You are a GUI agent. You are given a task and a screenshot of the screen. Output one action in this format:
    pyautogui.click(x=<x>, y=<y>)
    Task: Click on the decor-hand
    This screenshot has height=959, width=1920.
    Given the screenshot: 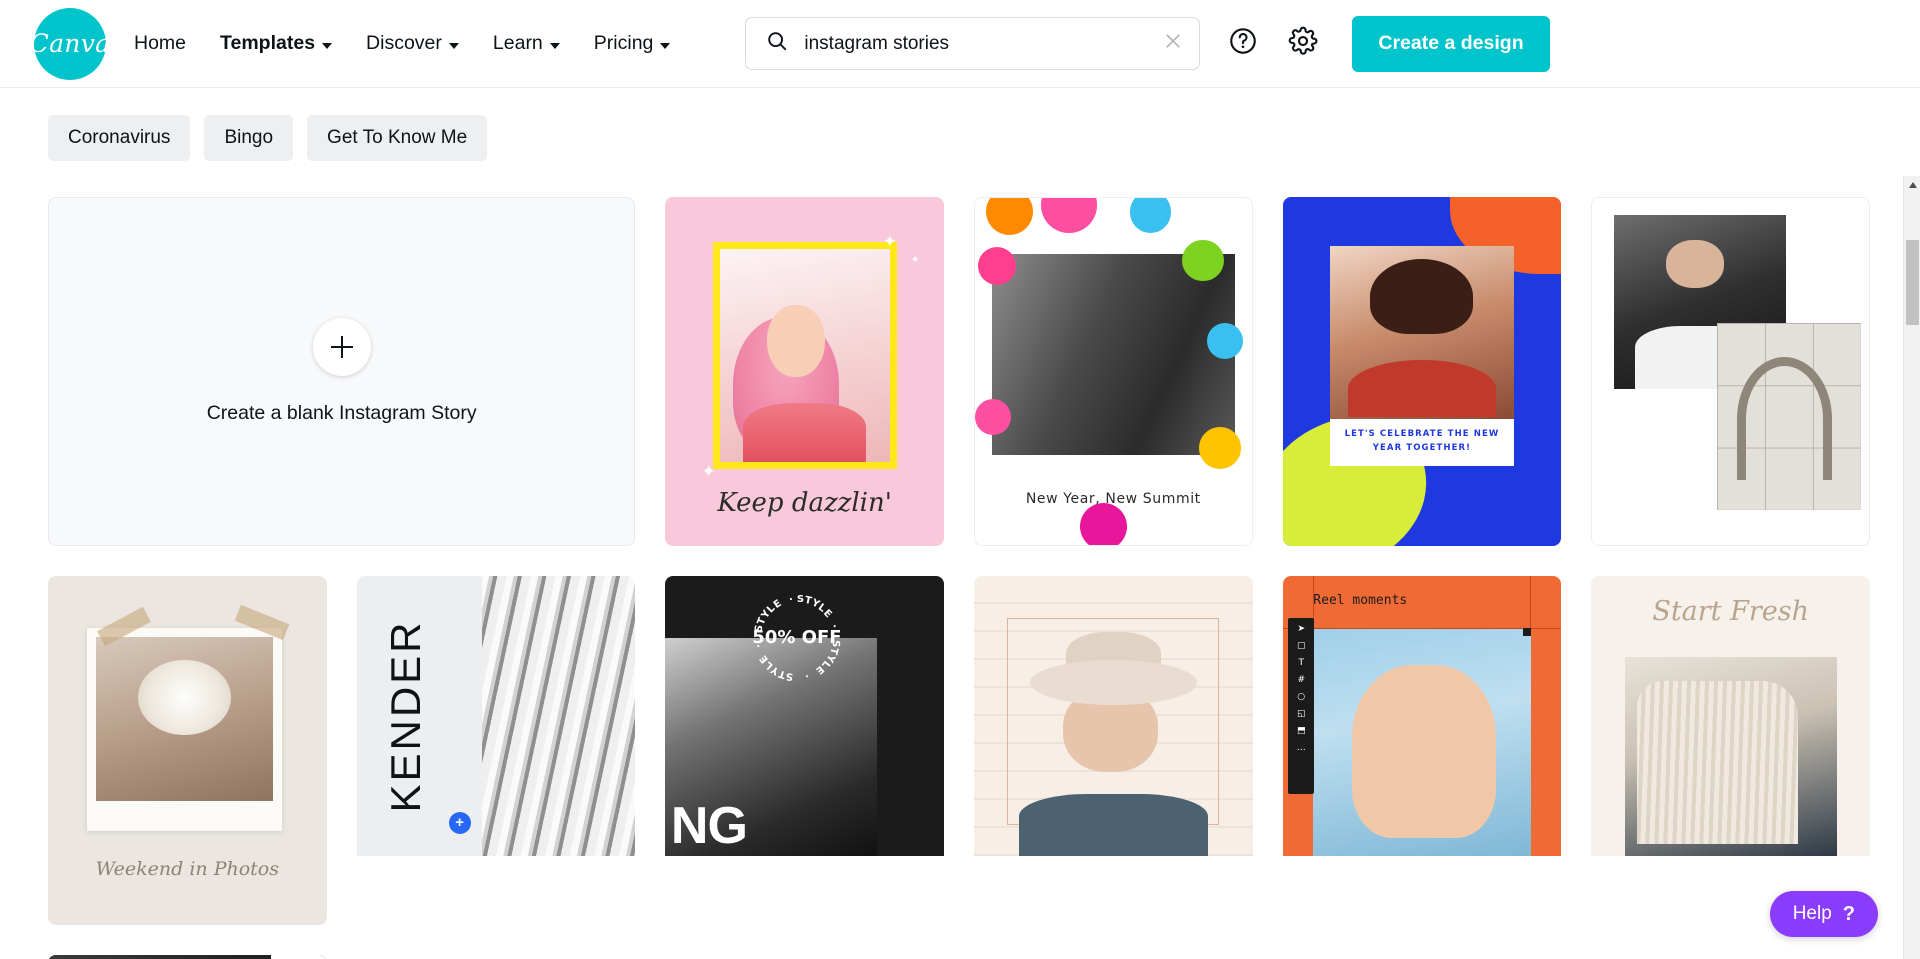 What is the action you would take?
    pyautogui.click(x=1424, y=751)
    